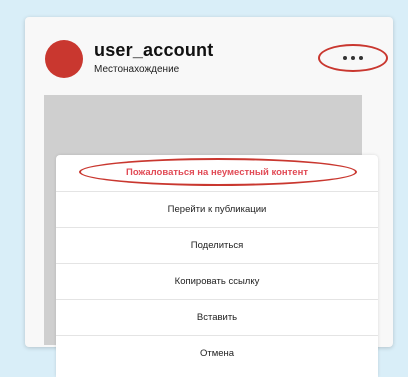  What do you see at coordinates (217, 352) in the screenshot?
I see `menu-item-cancel: Отмена` at bounding box center [217, 352].